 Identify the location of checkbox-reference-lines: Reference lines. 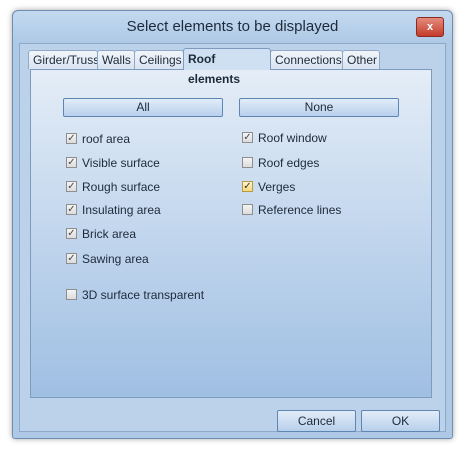
(291, 211).